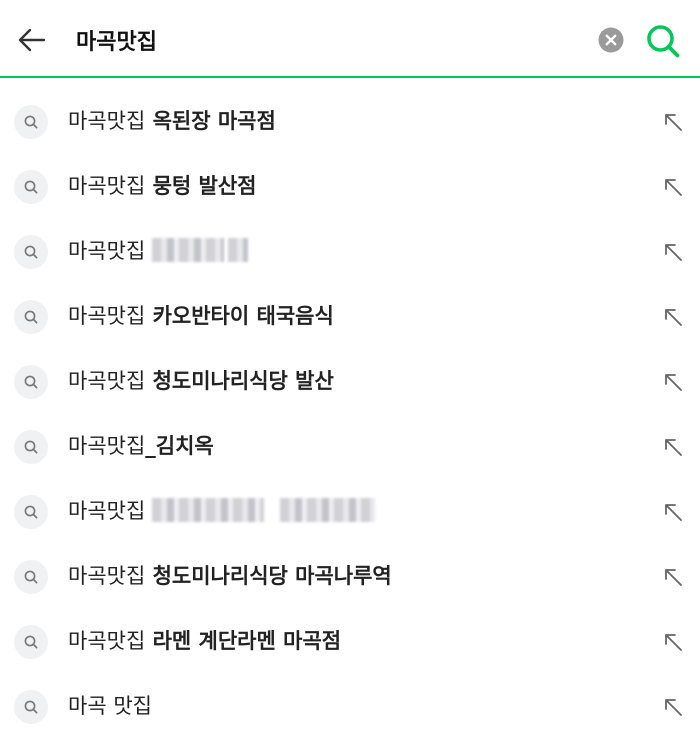 This screenshot has height=751, width=700. I want to click on suggestion-text: 마곡맛집 카오반타이 태국음식, so click(201, 316).